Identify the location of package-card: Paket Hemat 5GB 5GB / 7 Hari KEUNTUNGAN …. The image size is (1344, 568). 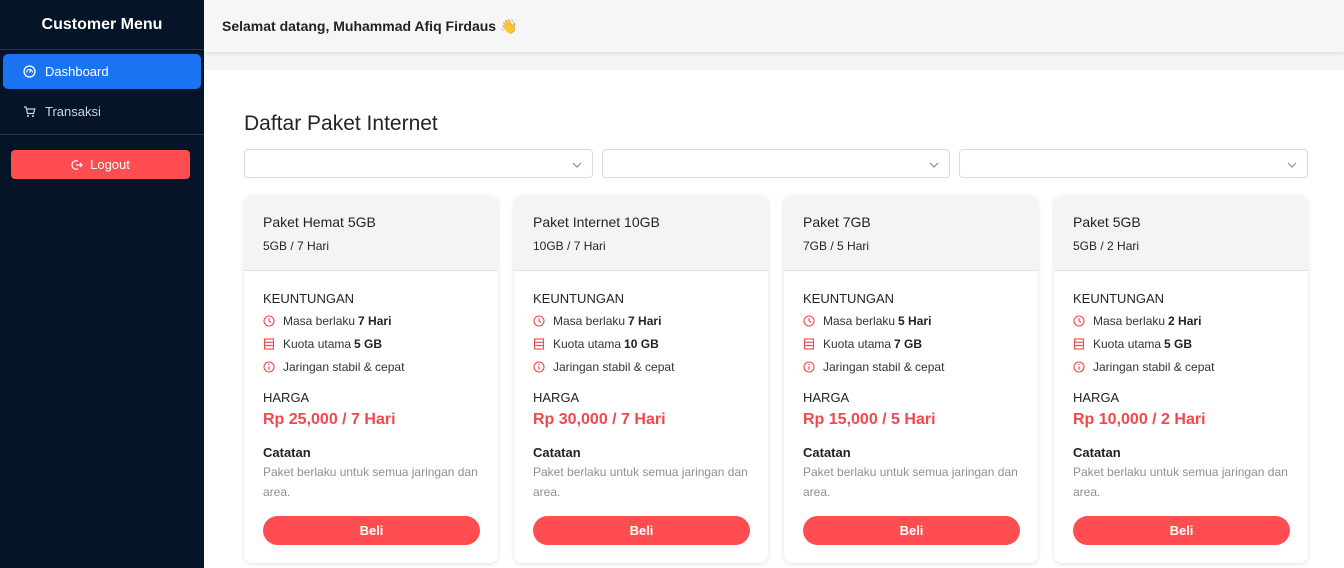
(371, 379).